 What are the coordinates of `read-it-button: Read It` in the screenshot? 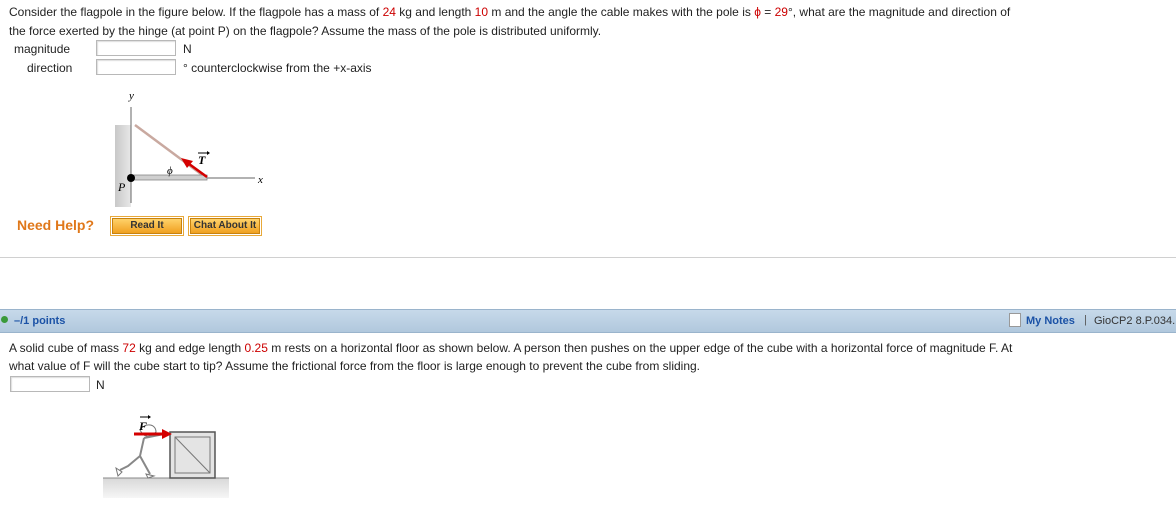 It's located at (147, 226).